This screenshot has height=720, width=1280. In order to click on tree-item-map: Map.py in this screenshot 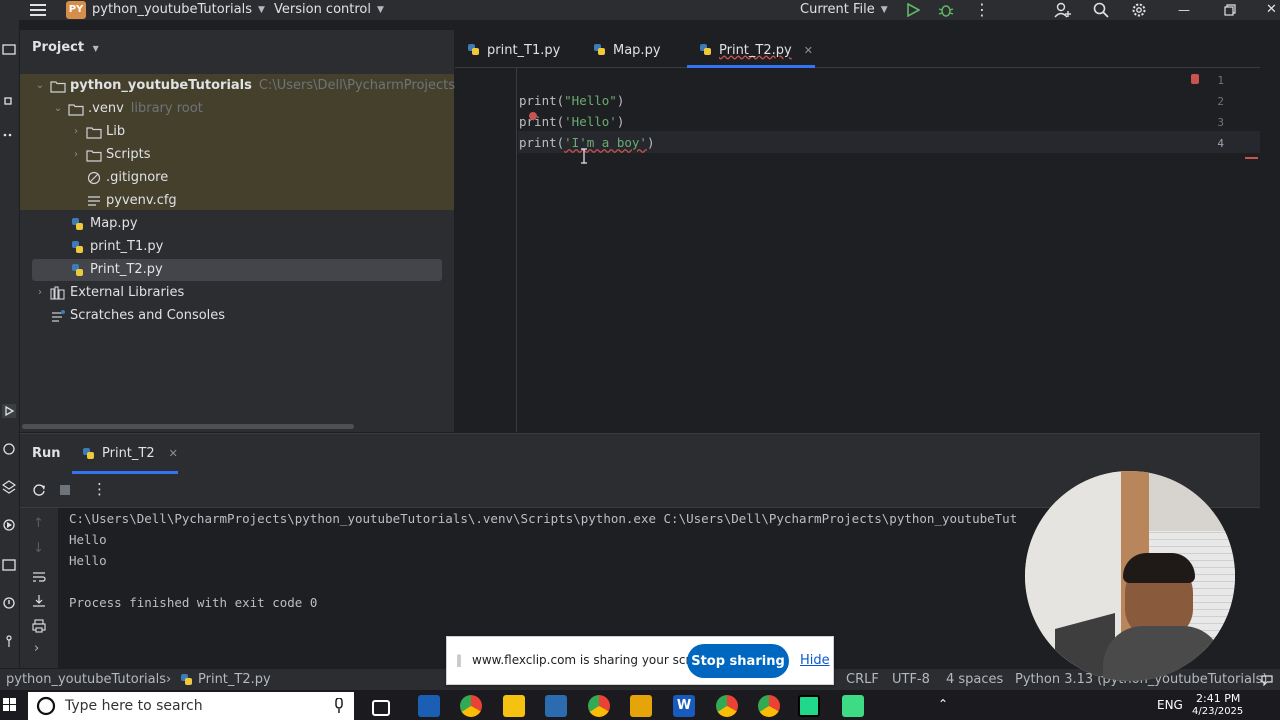, I will do `click(104, 223)`.